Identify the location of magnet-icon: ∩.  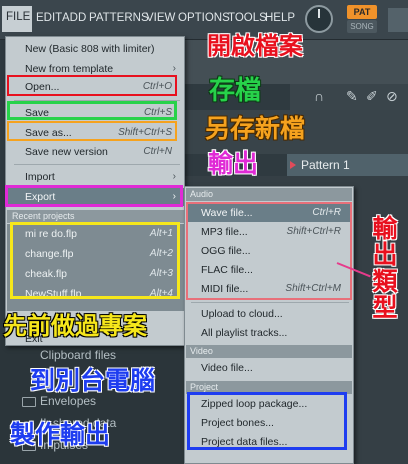
(319, 96).